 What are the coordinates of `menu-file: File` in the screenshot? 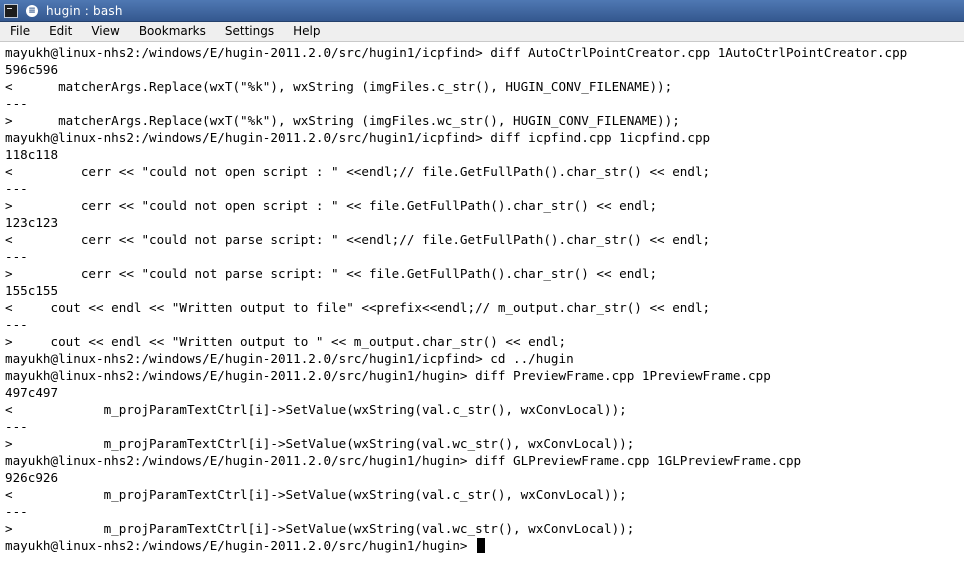 It's located at (19, 31).